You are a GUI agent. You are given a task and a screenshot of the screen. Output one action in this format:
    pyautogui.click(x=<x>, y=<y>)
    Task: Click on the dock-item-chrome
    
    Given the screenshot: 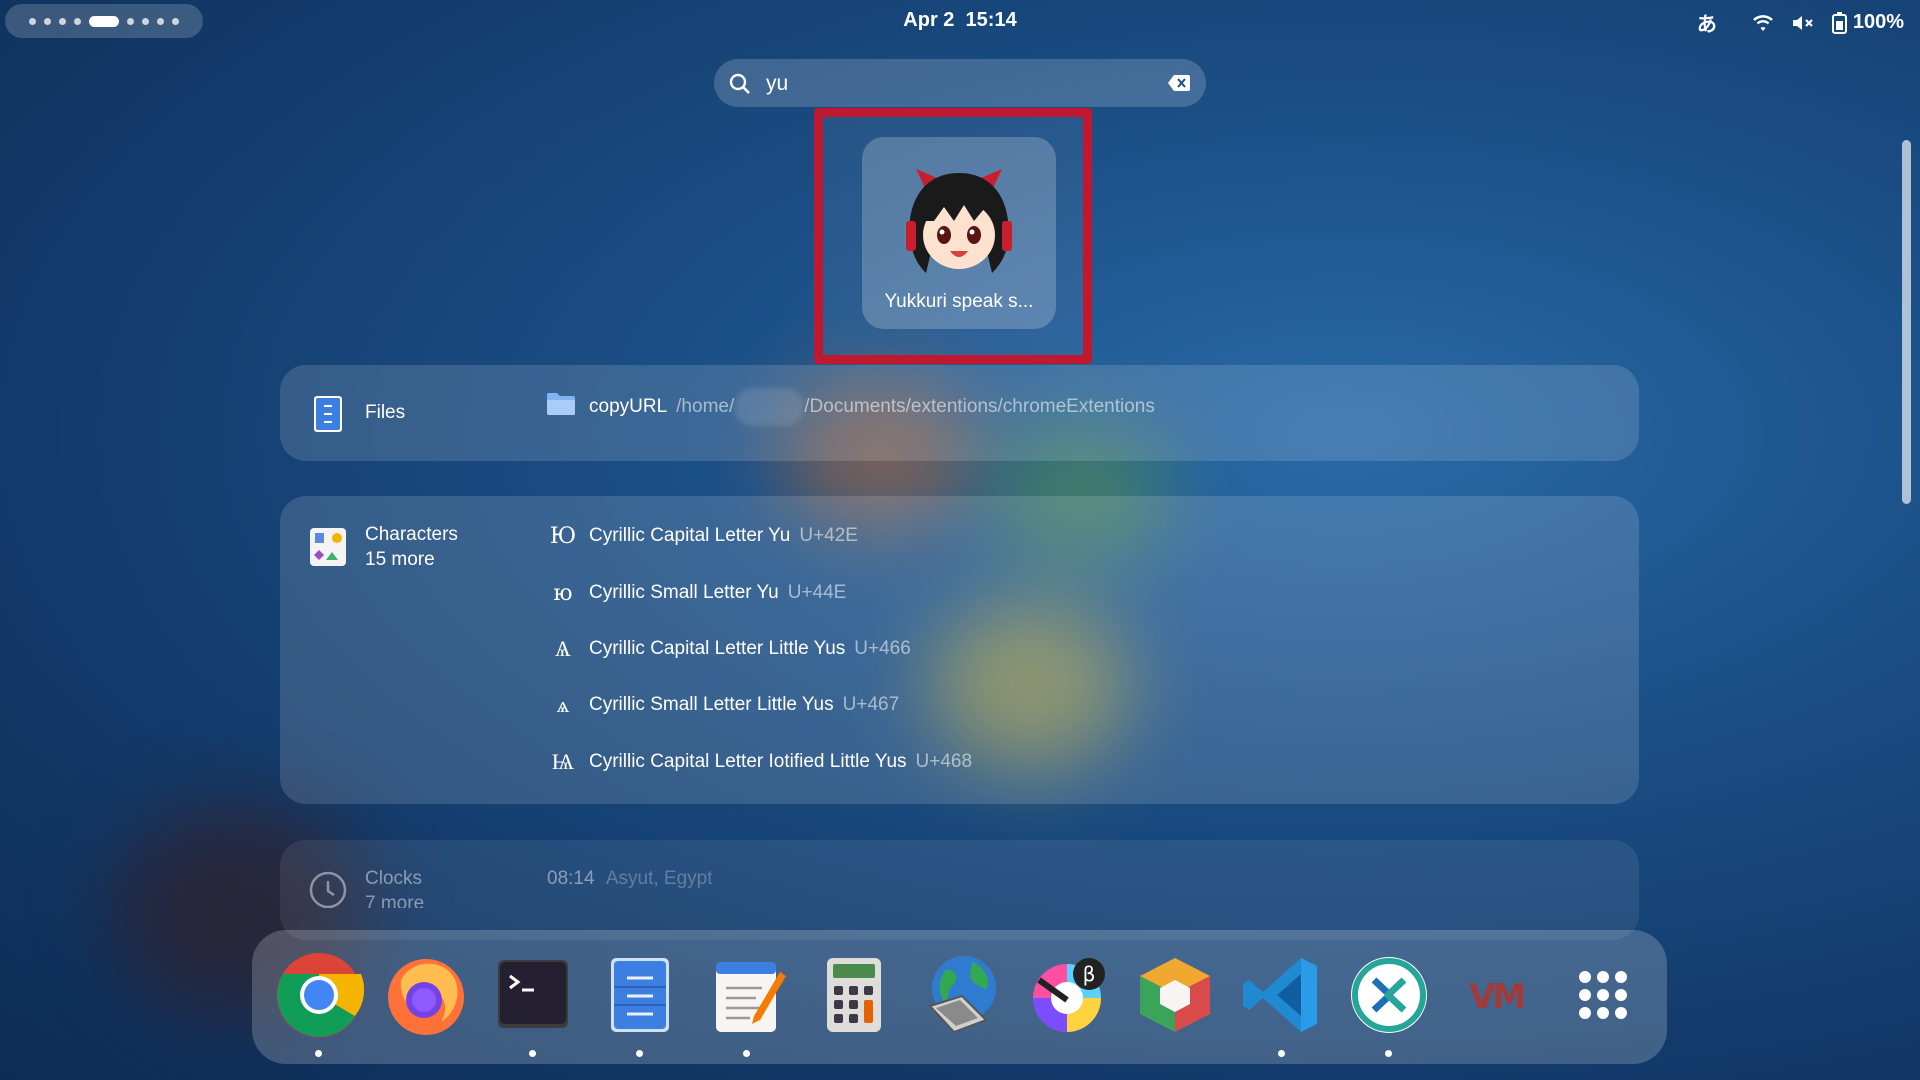 What is the action you would take?
    pyautogui.click(x=319, y=1003)
    